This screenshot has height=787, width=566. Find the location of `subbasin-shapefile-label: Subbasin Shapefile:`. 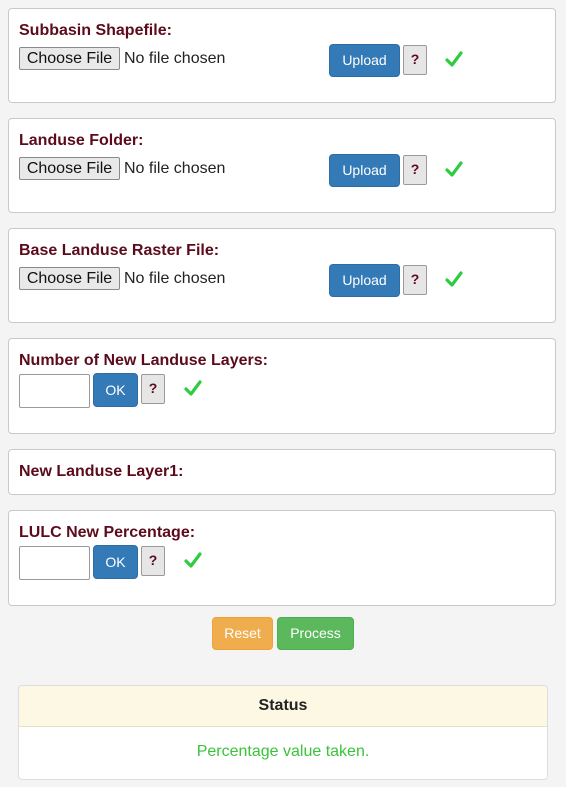

subbasin-shapefile-label: Subbasin Shapefile: is located at coordinates (95, 30).